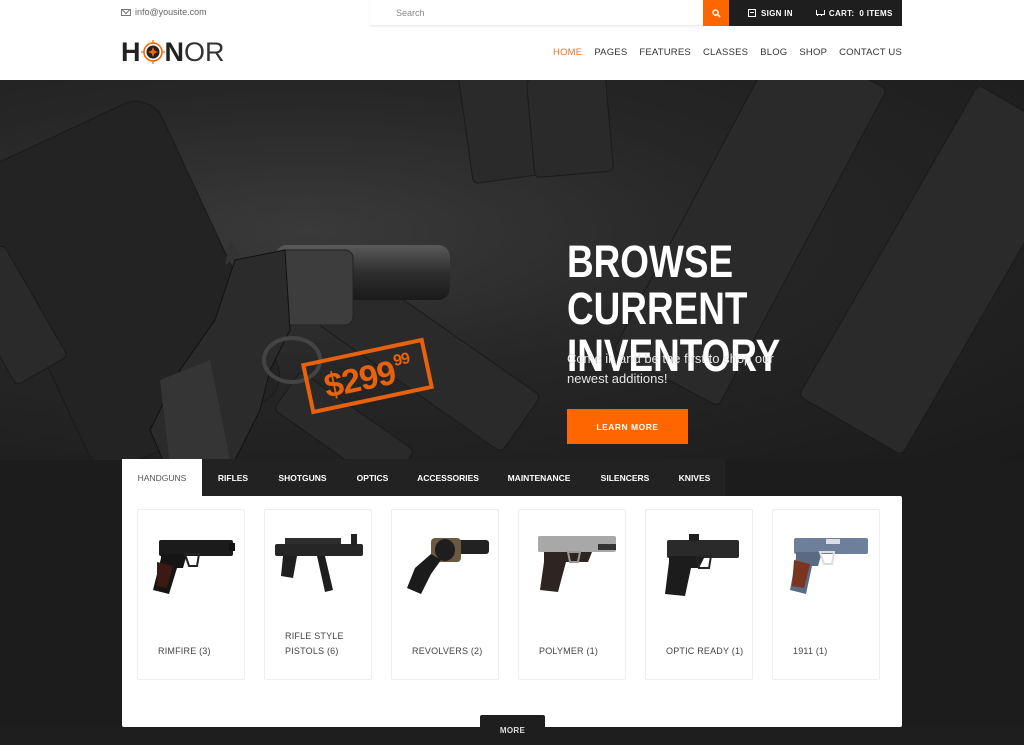 The height and width of the screenshot is (745, 1024). I want to click on category-card-polymer: POLYMER (1), so click(572, 594).